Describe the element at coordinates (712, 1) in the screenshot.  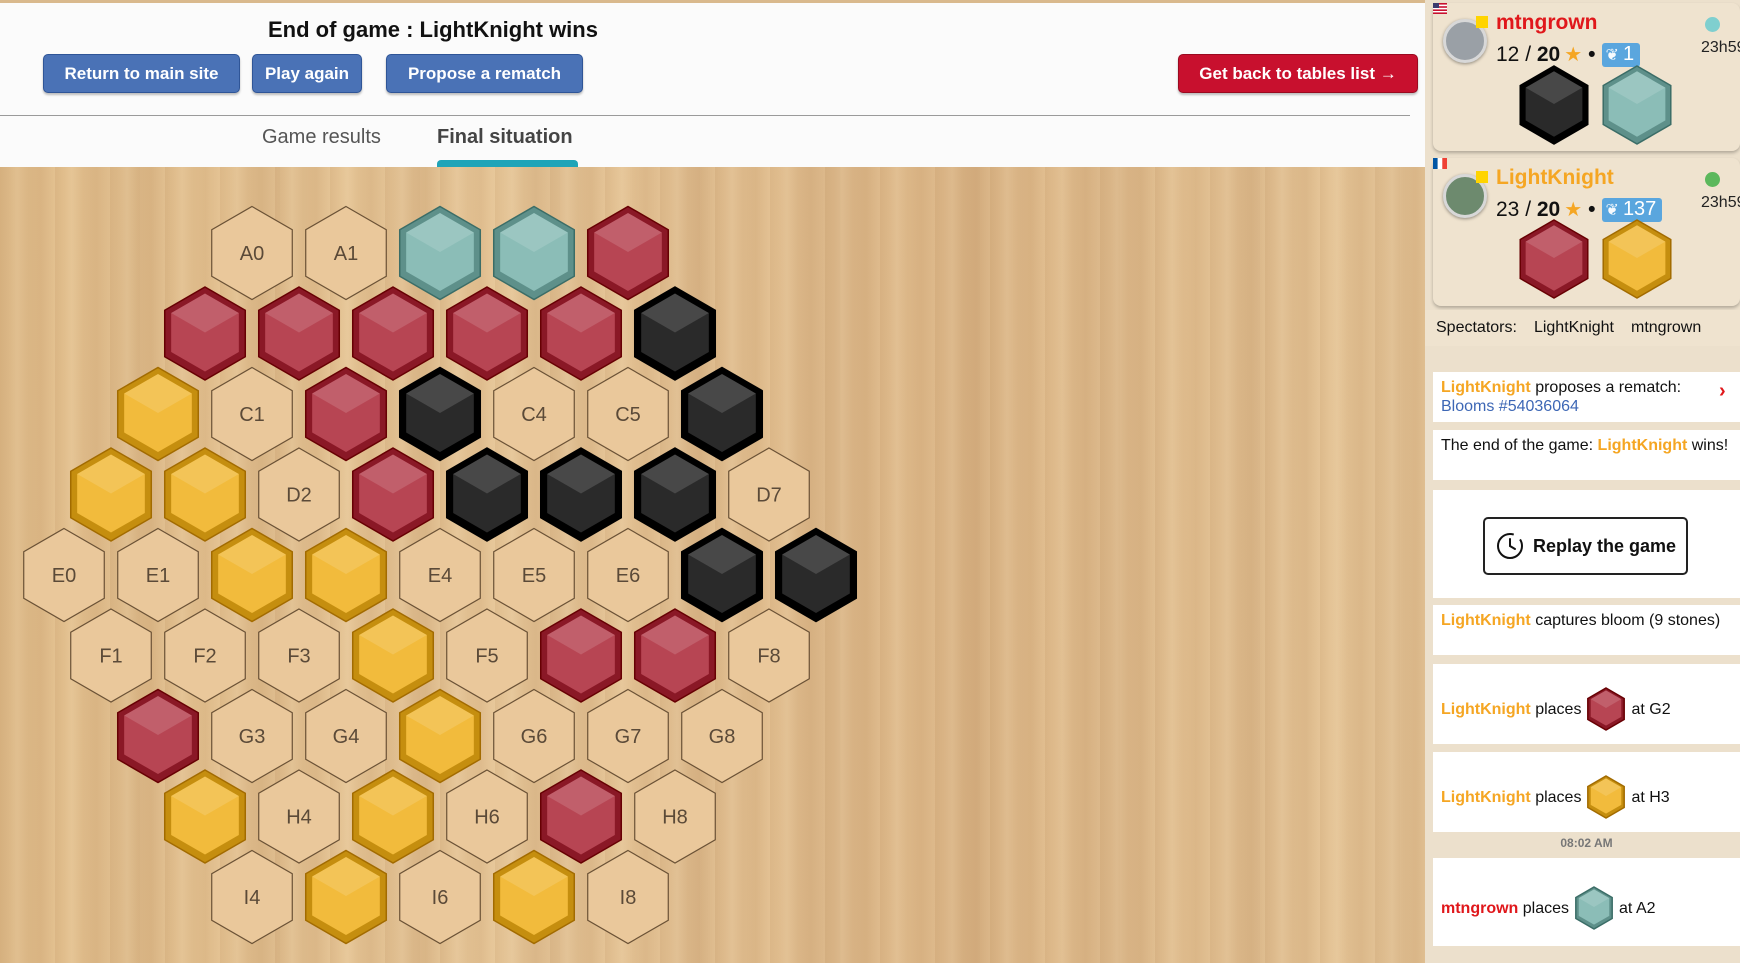
I see `header-top-edge` at that location.